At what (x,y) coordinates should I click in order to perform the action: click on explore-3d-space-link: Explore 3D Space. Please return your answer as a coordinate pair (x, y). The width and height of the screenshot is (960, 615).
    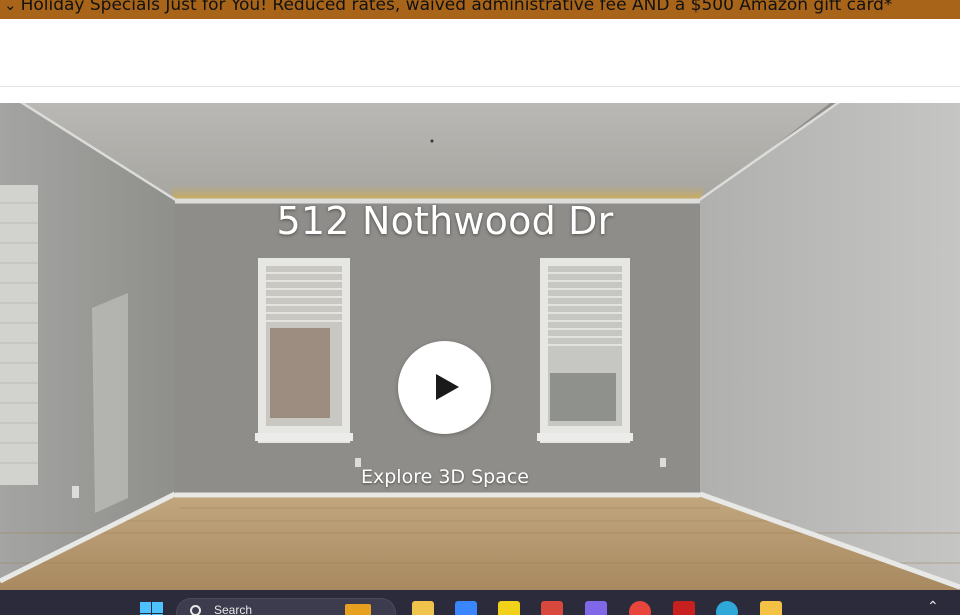
    Looking at the image, I should click on (445, 477).